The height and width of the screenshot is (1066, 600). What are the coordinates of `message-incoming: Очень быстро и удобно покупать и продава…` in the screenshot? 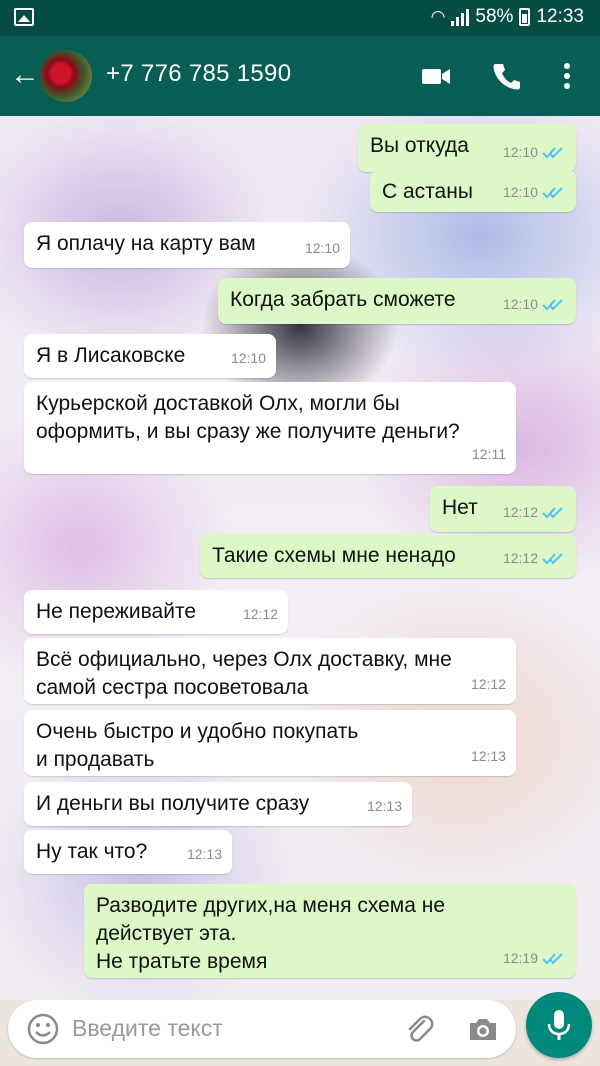 It's located at (270, 743).